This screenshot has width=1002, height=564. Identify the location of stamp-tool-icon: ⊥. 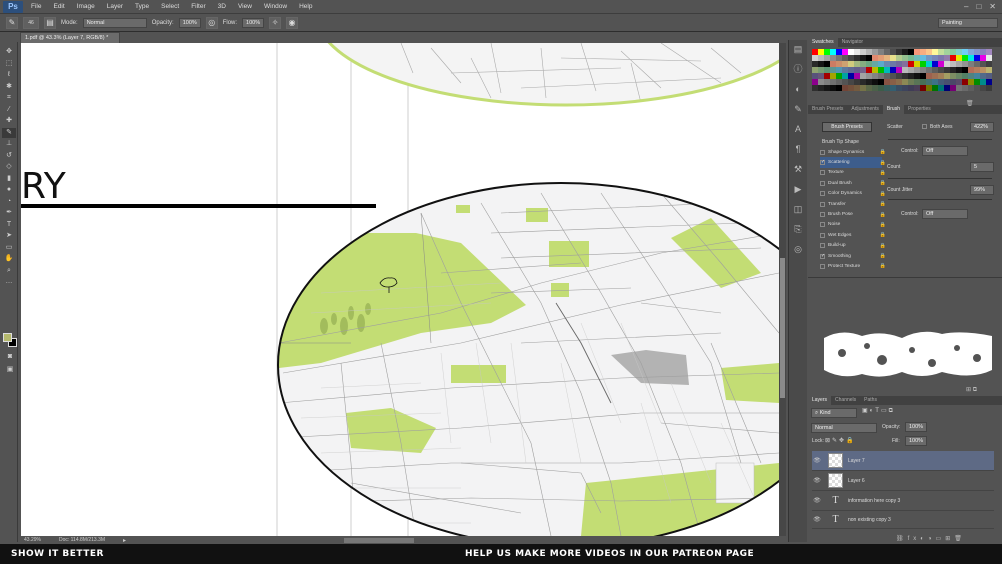
(9, 144).